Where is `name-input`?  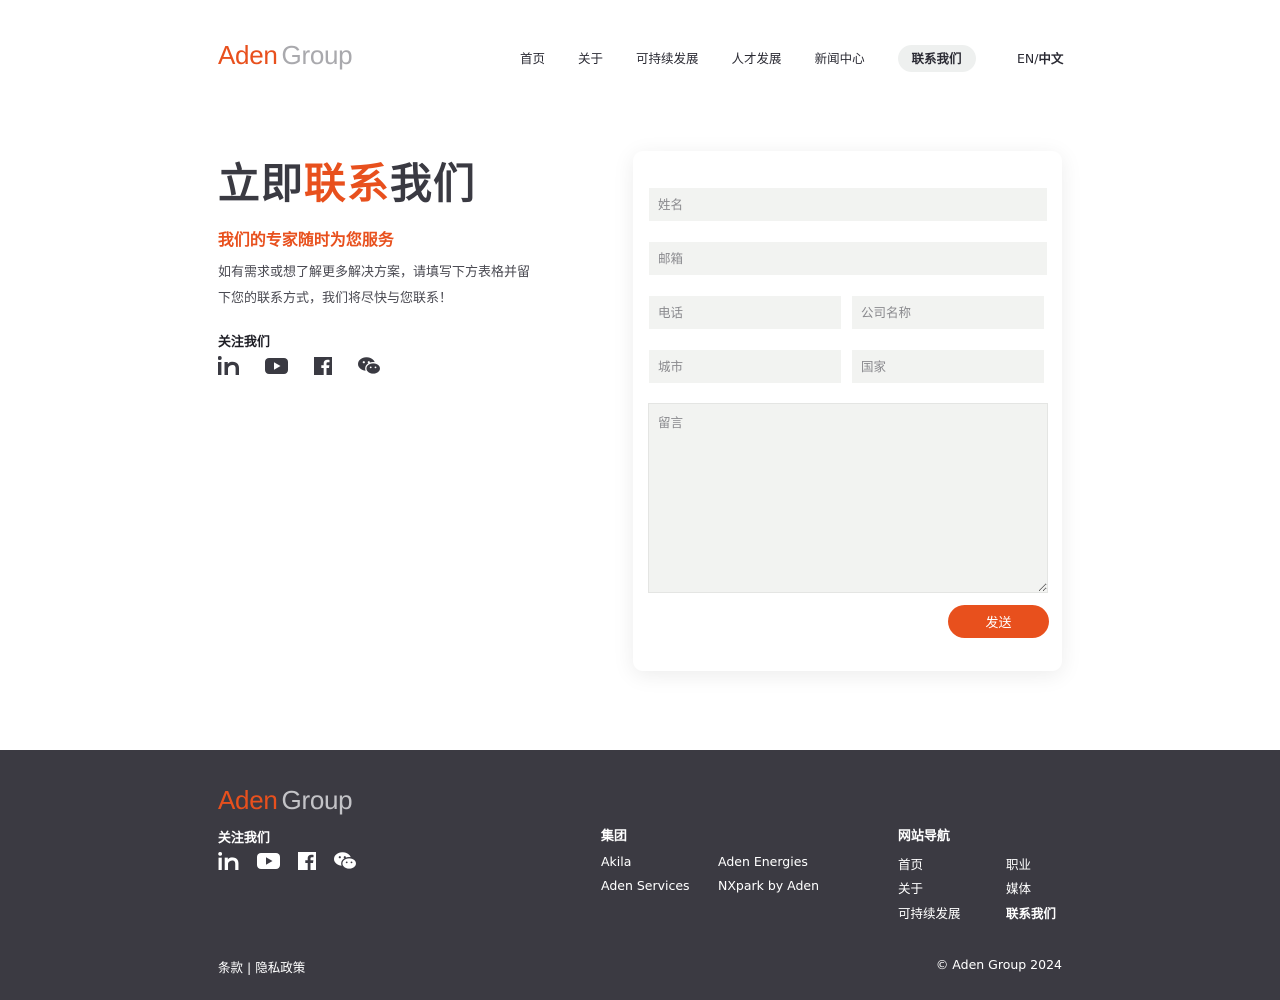 name-input is located at coordinates (848, 204).